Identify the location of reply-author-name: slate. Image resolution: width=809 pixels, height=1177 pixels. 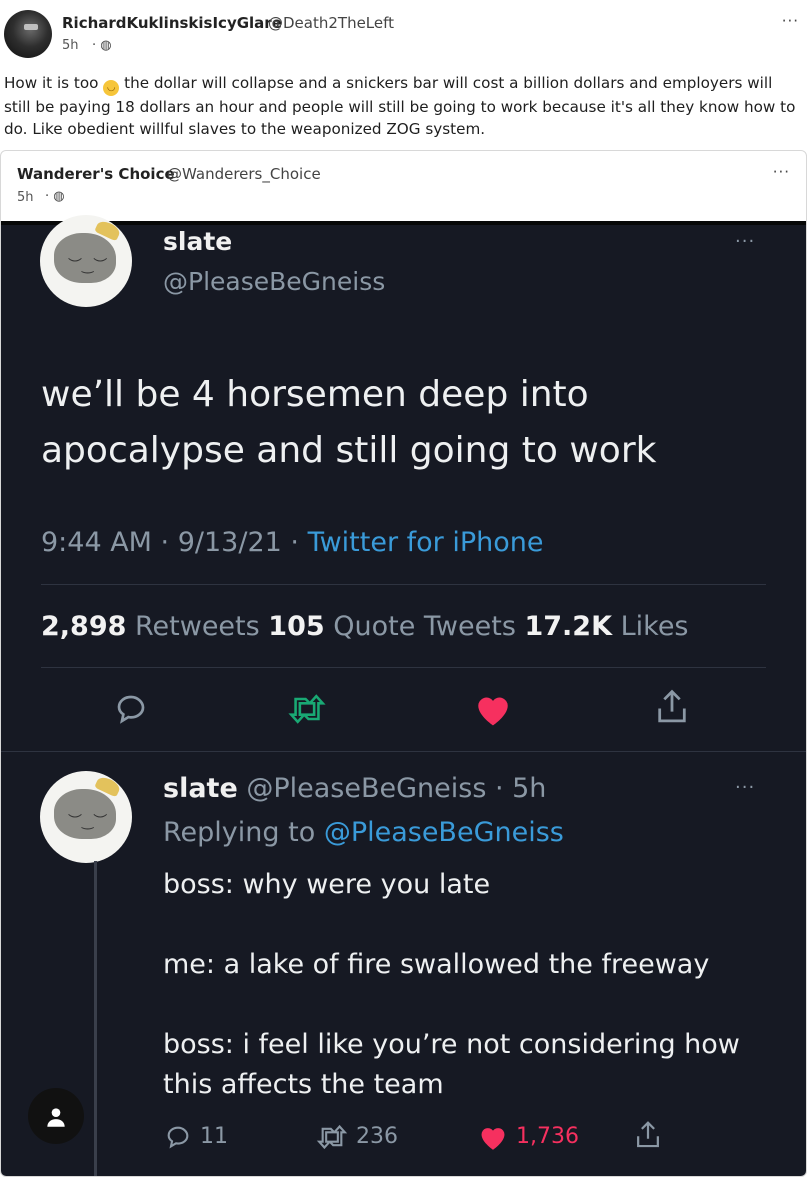
(200, 788).